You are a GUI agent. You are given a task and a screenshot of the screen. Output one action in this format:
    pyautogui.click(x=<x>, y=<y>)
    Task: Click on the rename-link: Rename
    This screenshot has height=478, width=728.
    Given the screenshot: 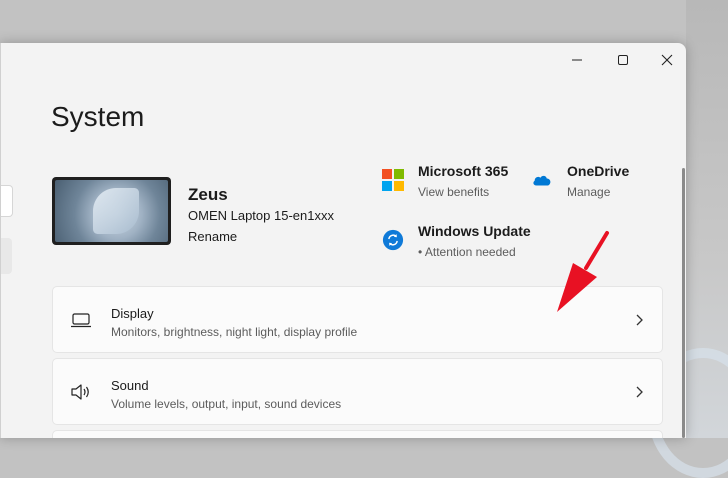 What is the action you would take?
    pyautogui.click(x=212, y=236)
    